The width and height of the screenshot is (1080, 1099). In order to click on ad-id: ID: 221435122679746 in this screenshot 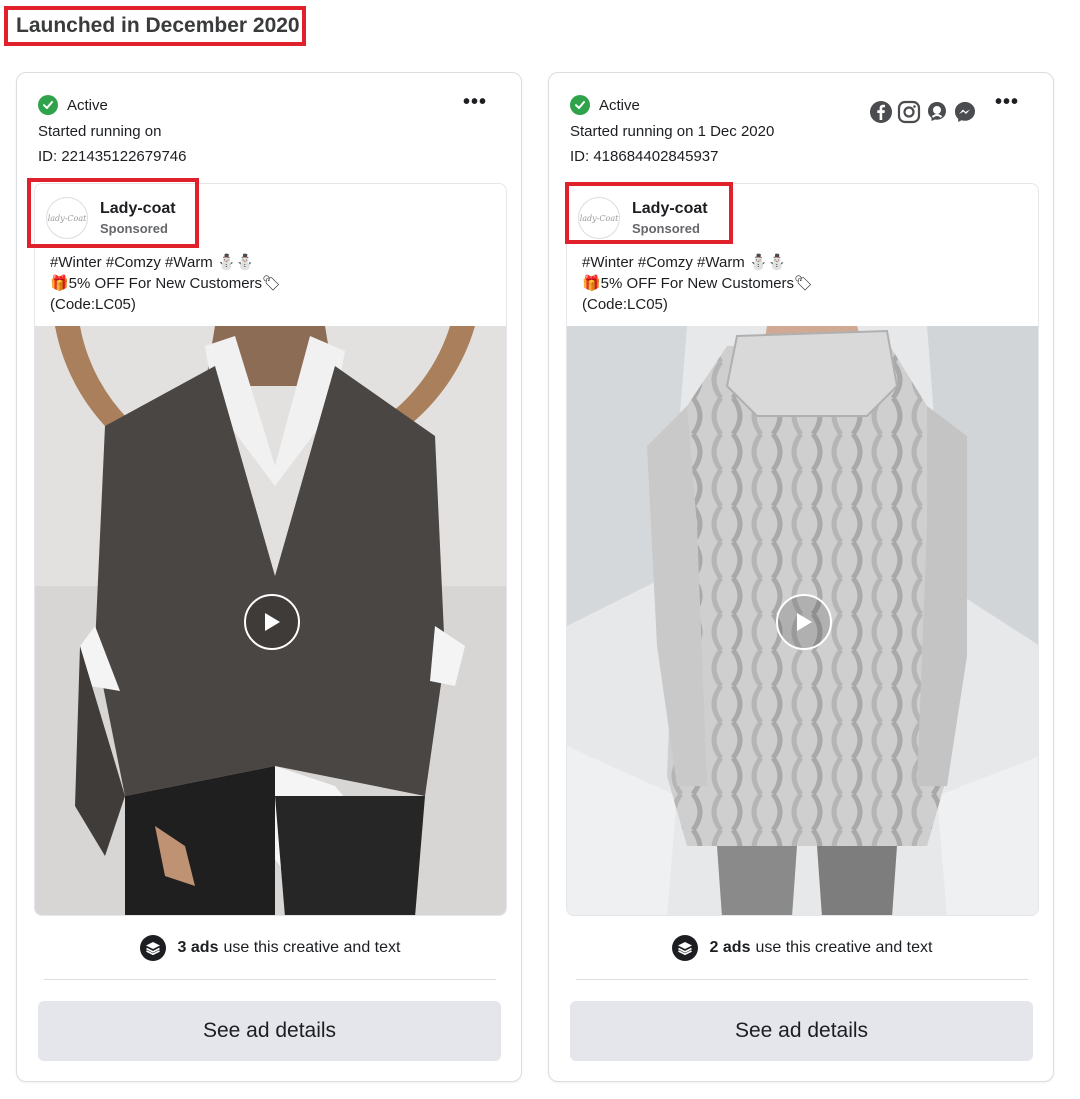, I will do `click(112, 156)`.